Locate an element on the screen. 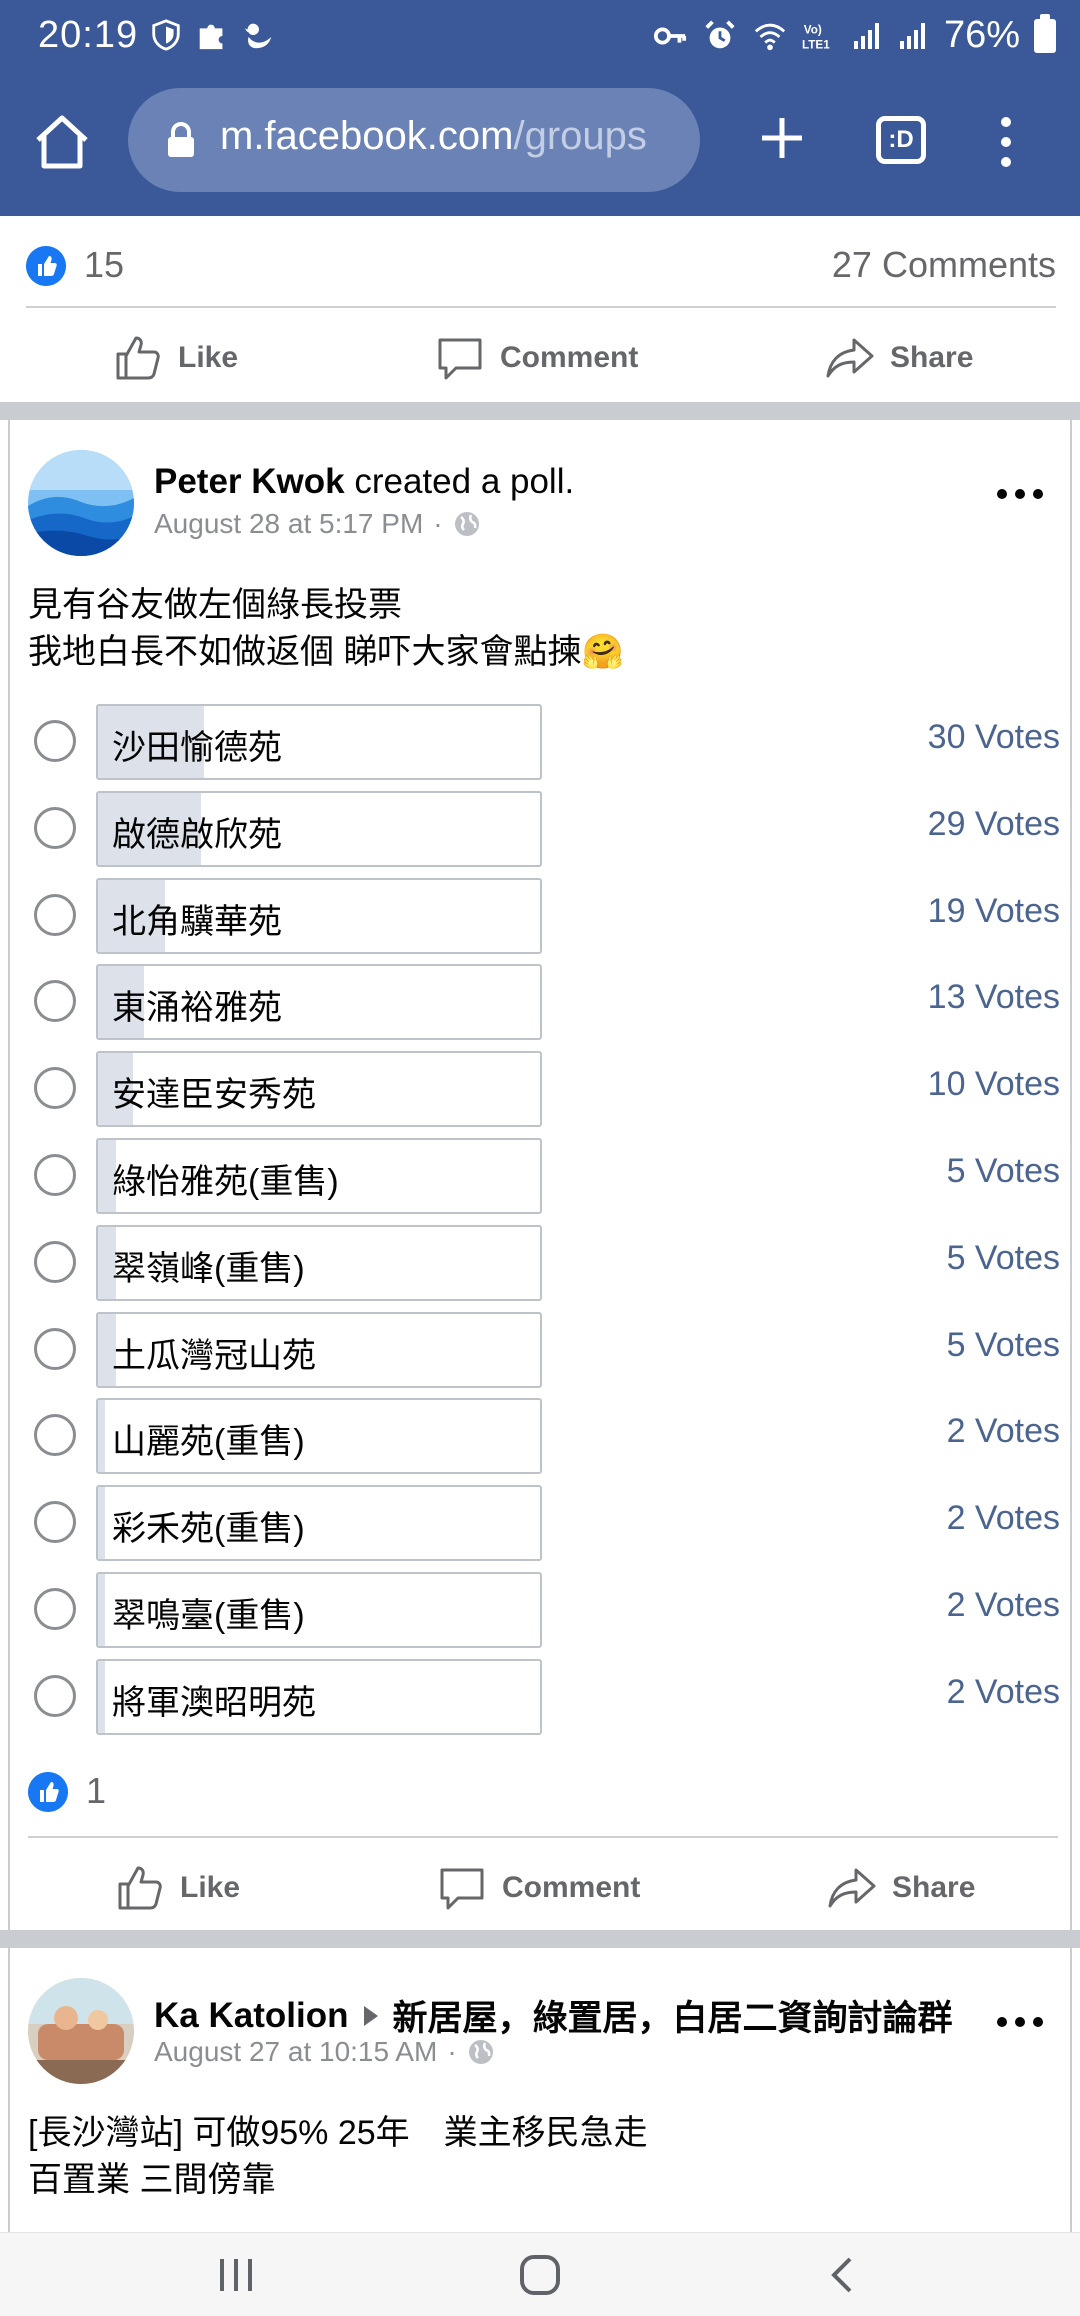 The height and width of the screenshot is (2316, 1080). tab-switcher-button: :D is located at coordinates (901, 140).